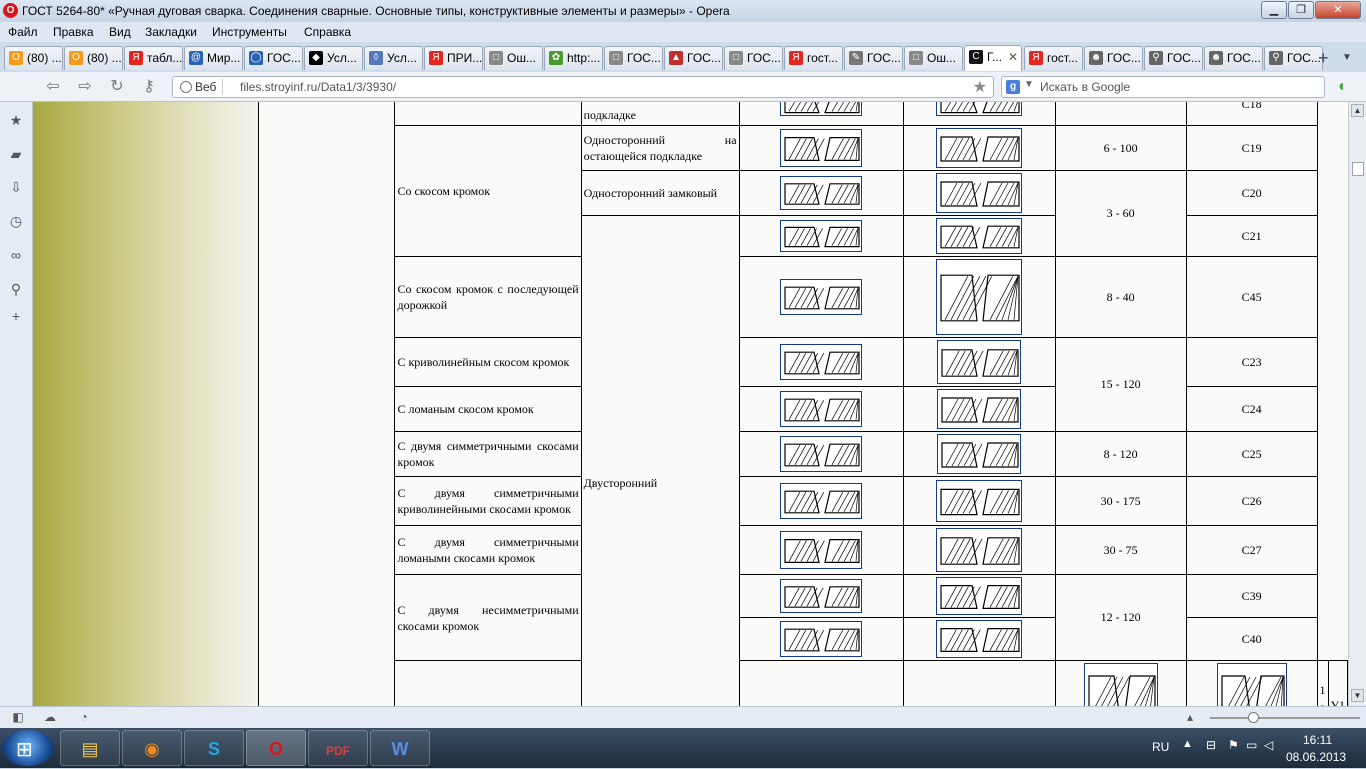 Image resolution: width=1366 pixels, height=769 pixels. What do you see at coordinates (400, 748) in the screenshot?
I see `word-taskbar-button: W` at bounding box center [400, 748].